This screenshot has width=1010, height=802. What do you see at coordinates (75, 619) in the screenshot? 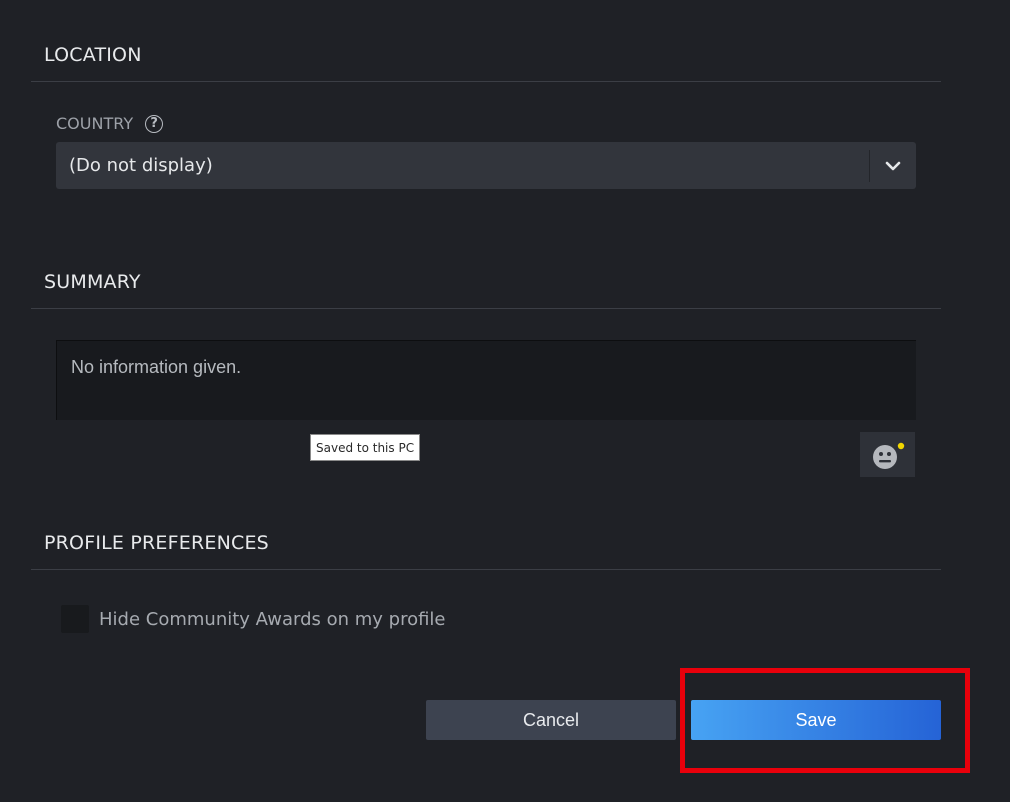
I see `hide-awards-checkbox` at bounding box center [75, 619].